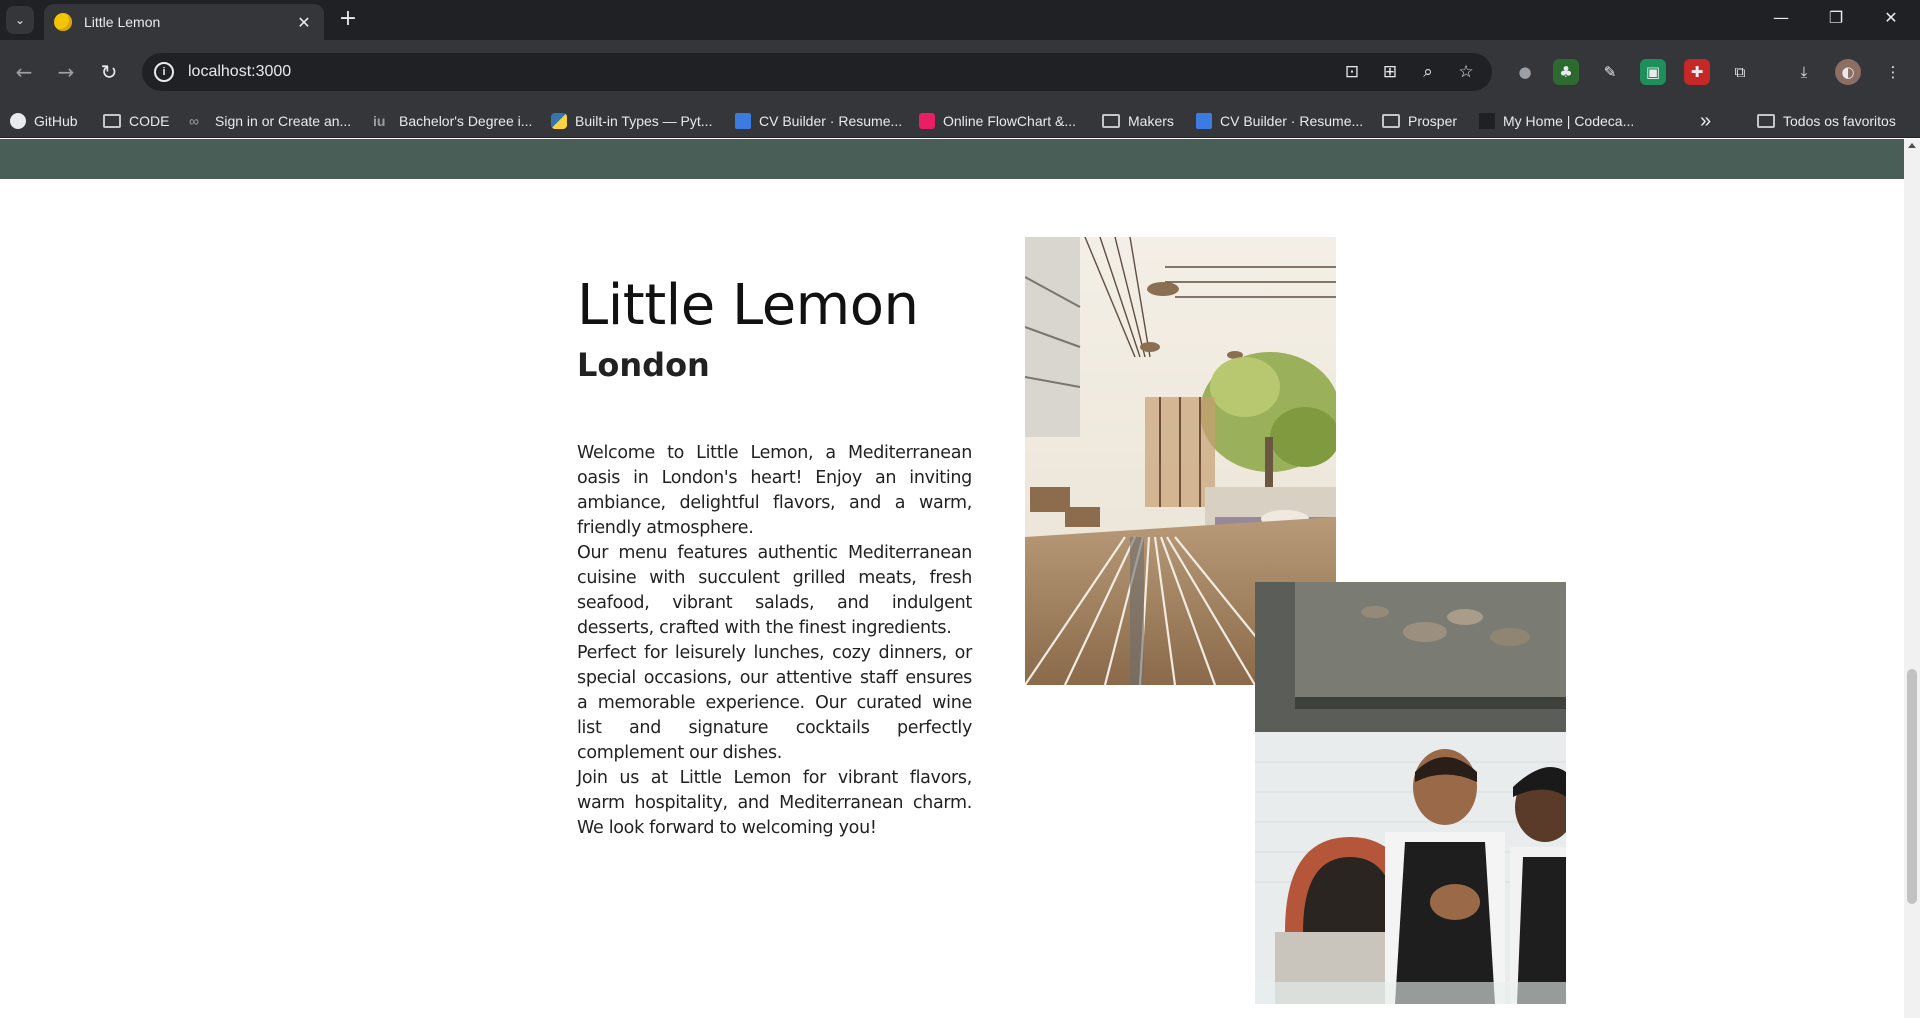 Image resolution: width=1920 pixels, height=1018 pixels. I want to click on lemon-favicon-icon, so click(63, 22).